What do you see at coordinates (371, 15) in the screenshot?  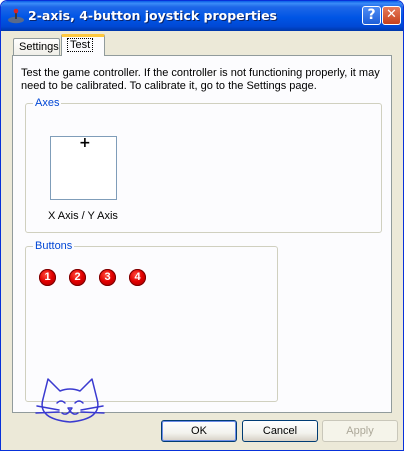 I see `help-button: ?` at bounding box center [371, 15].